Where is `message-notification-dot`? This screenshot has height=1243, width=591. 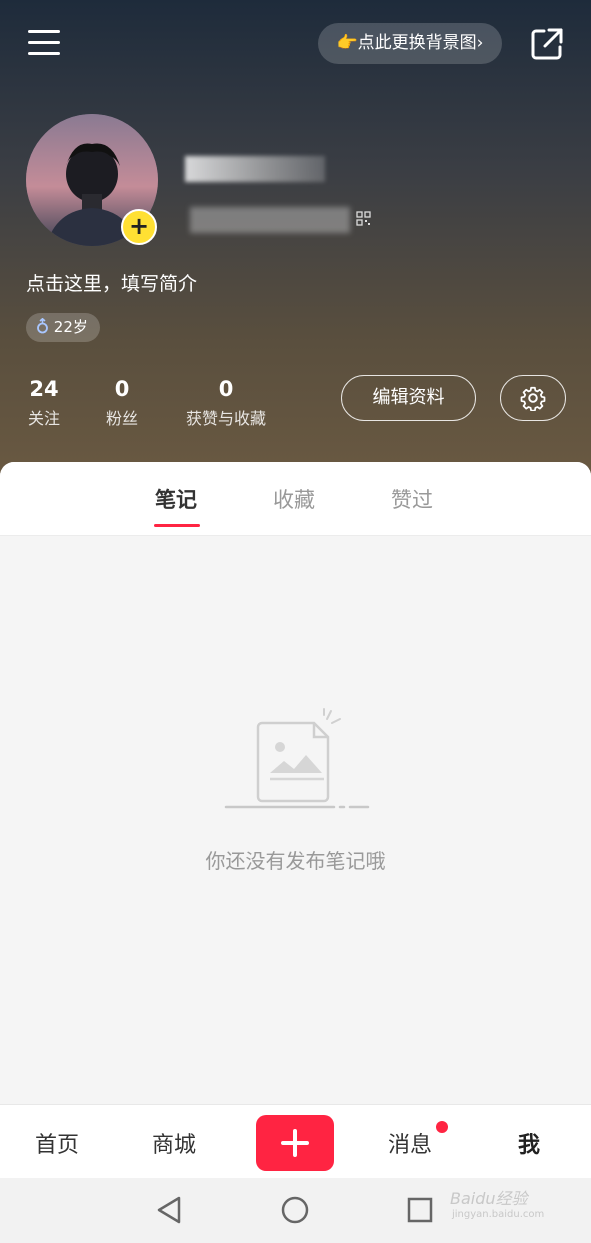
message-notification-dot is located at coordinates (442, 1127).